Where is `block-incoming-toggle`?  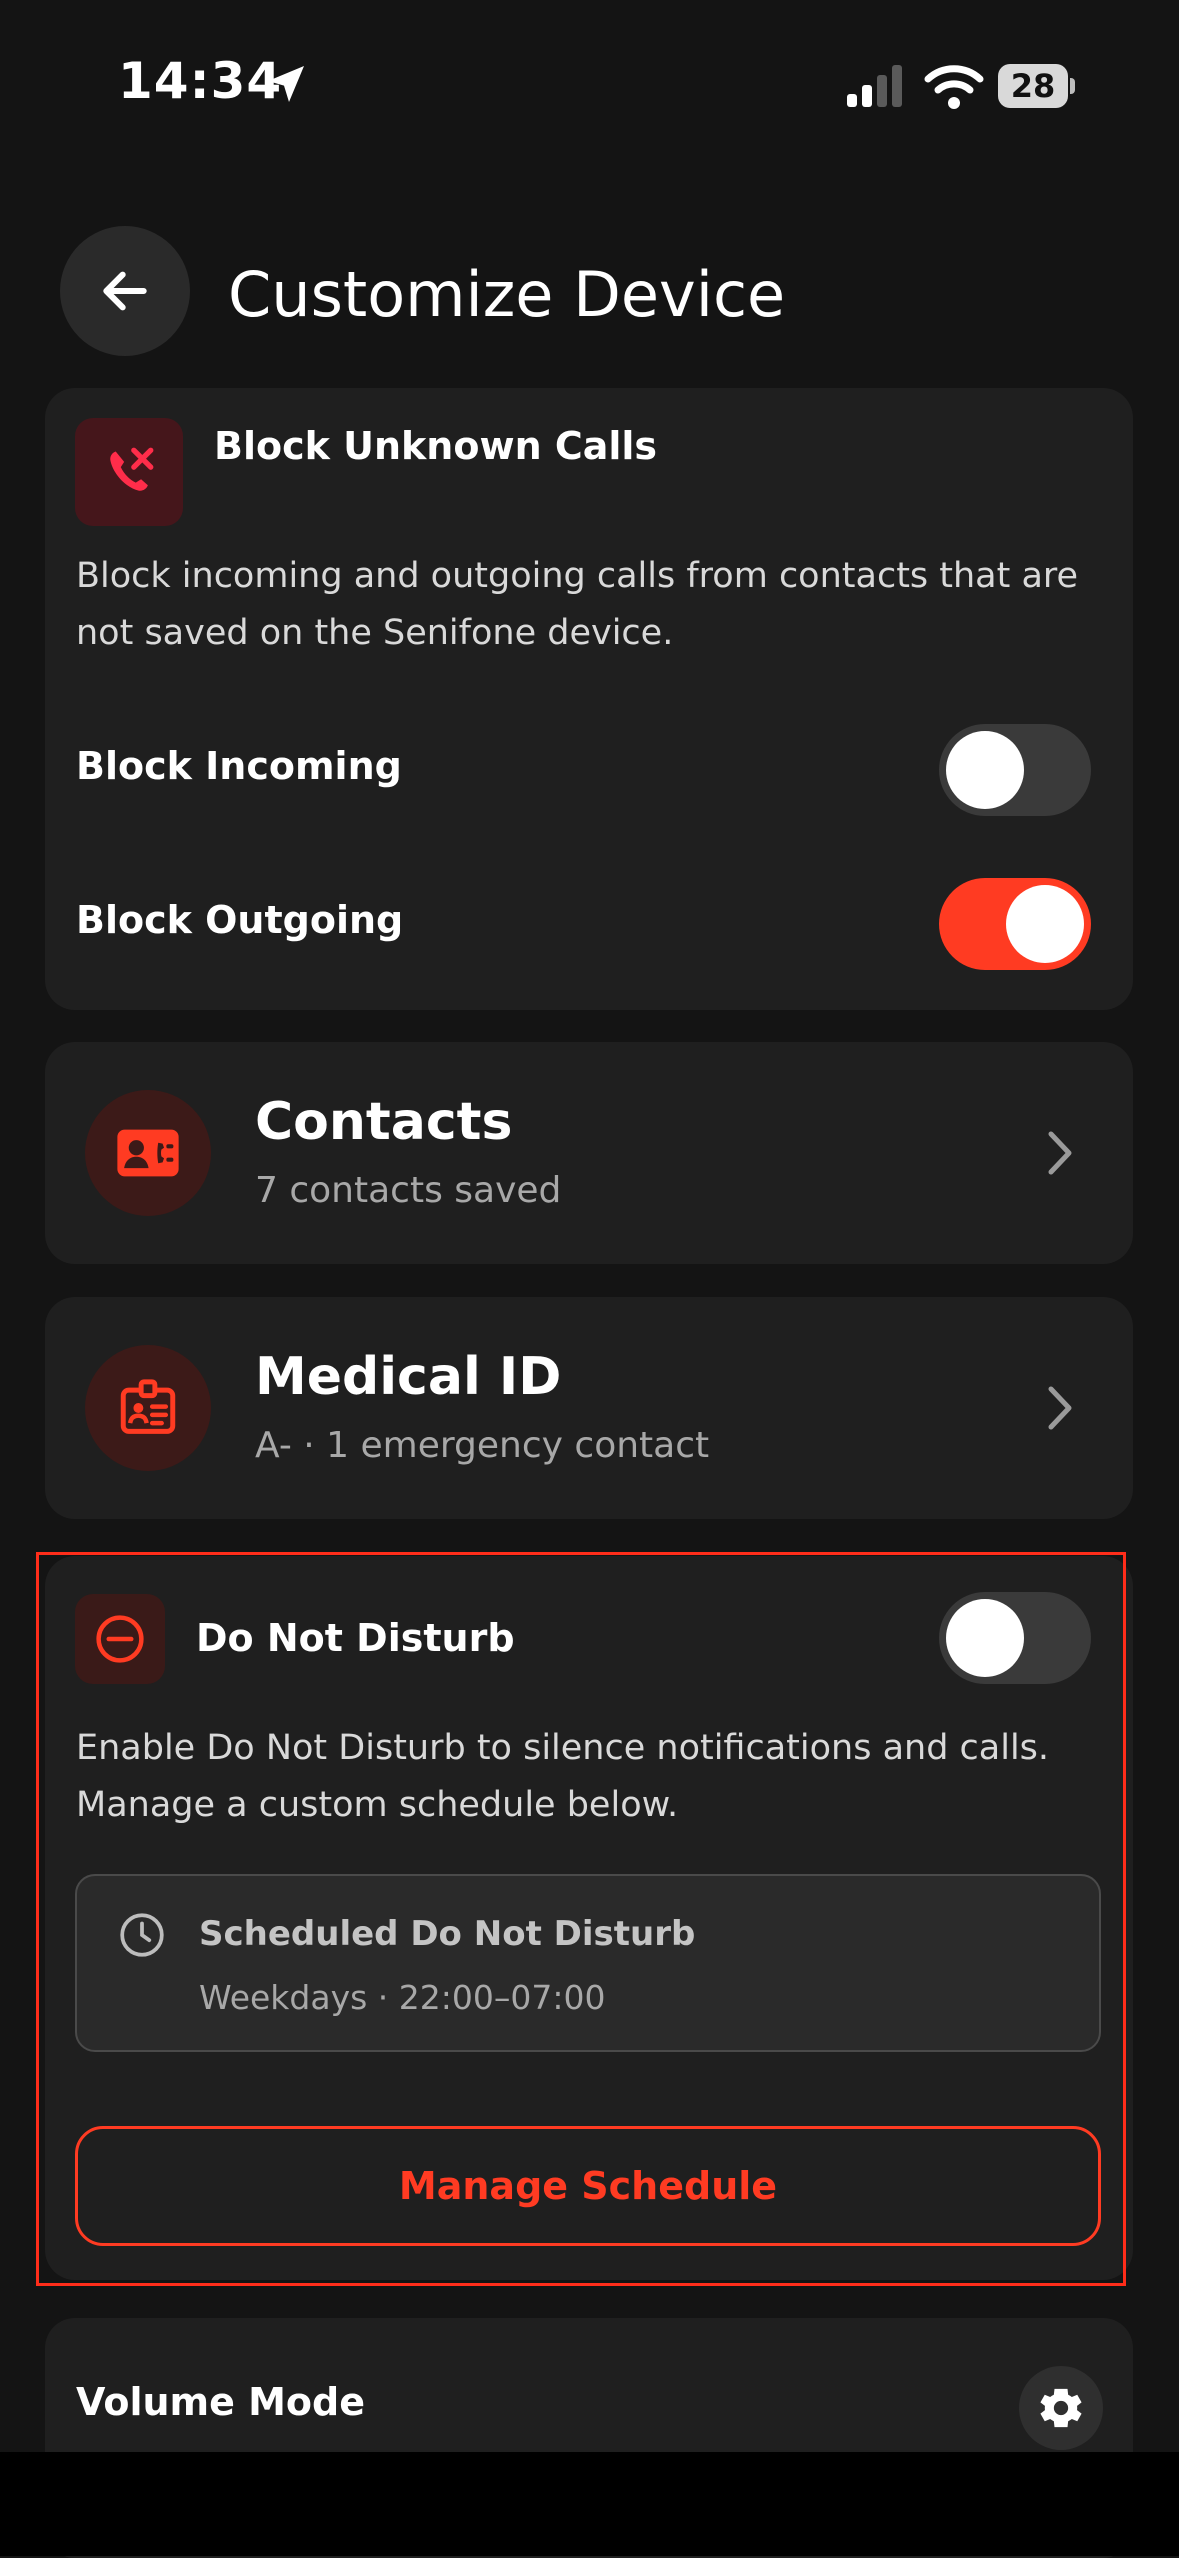 block-incoming-toggle is located at coordinates (1015, 770).